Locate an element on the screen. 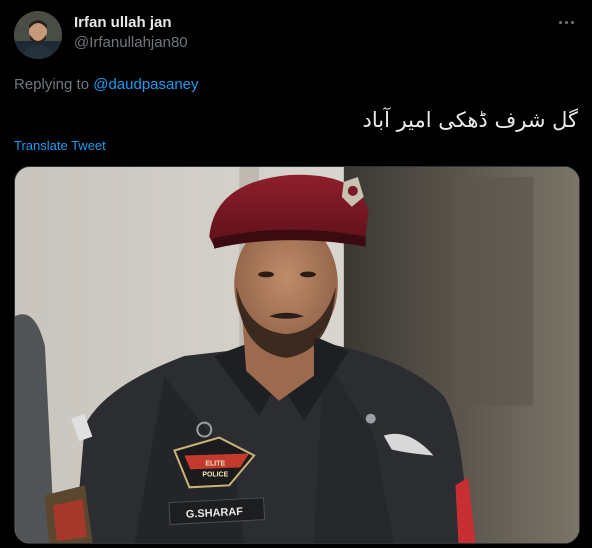 This screenshot has height=548, width=592. avatar-image is located at coordinates (38, 35).